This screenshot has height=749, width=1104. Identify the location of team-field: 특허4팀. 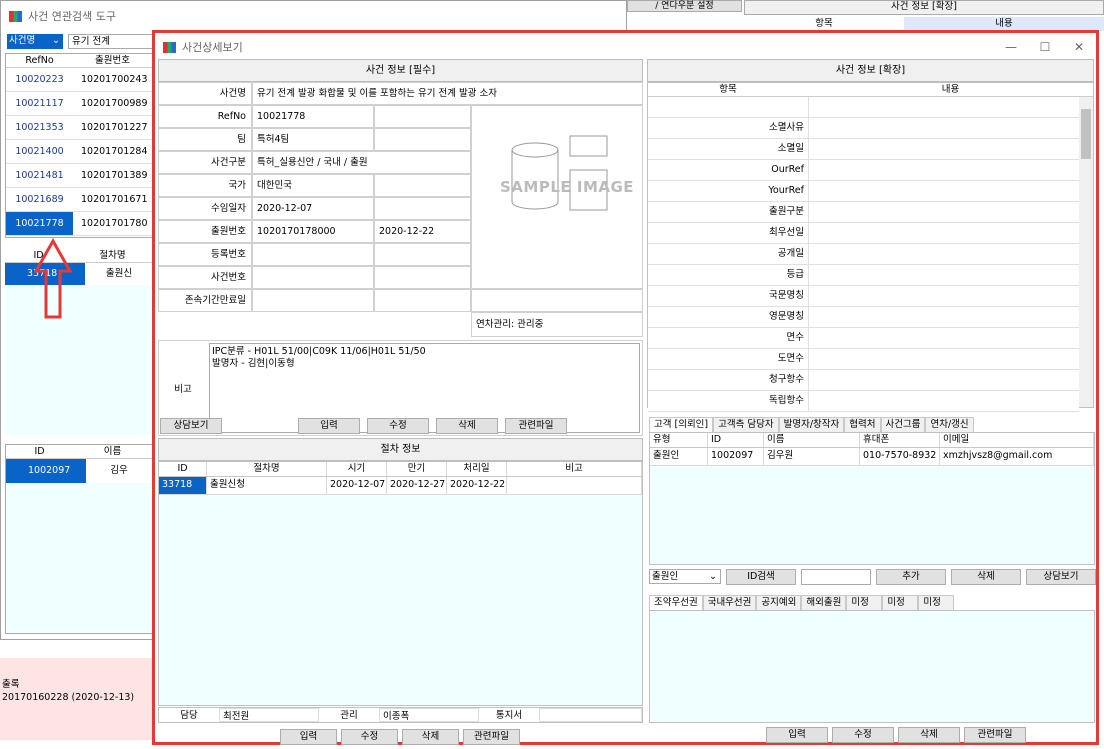
(313, 139).